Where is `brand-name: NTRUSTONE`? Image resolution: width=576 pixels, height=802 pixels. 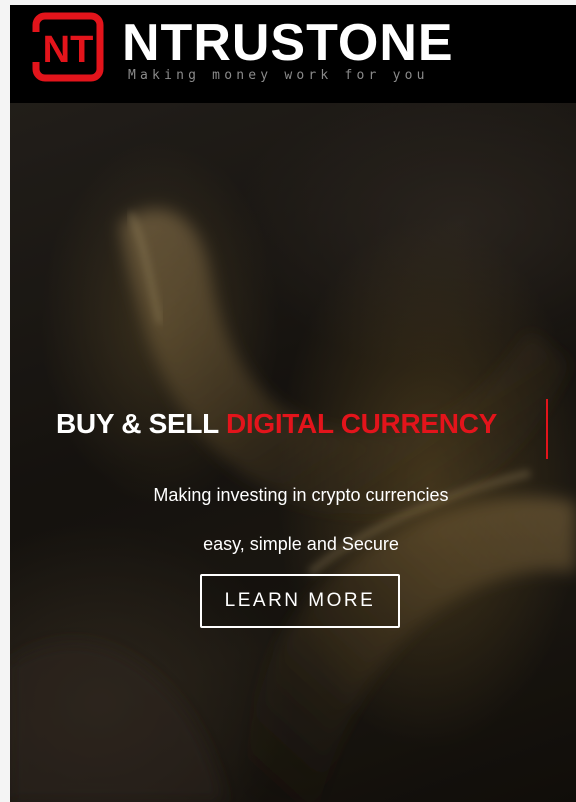 brand-name: NTRUSTONE is located at coordinates (288, 43).